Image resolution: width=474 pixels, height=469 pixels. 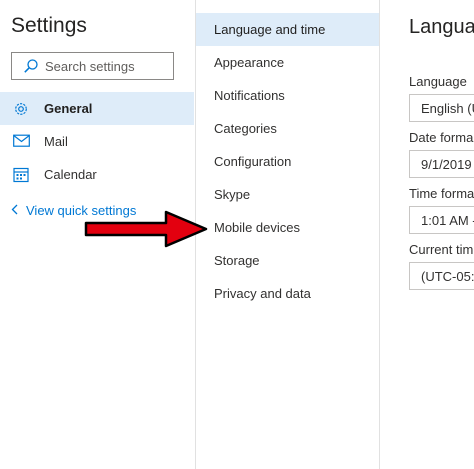 I want to click on search-icon, so click(x=31, y=68).